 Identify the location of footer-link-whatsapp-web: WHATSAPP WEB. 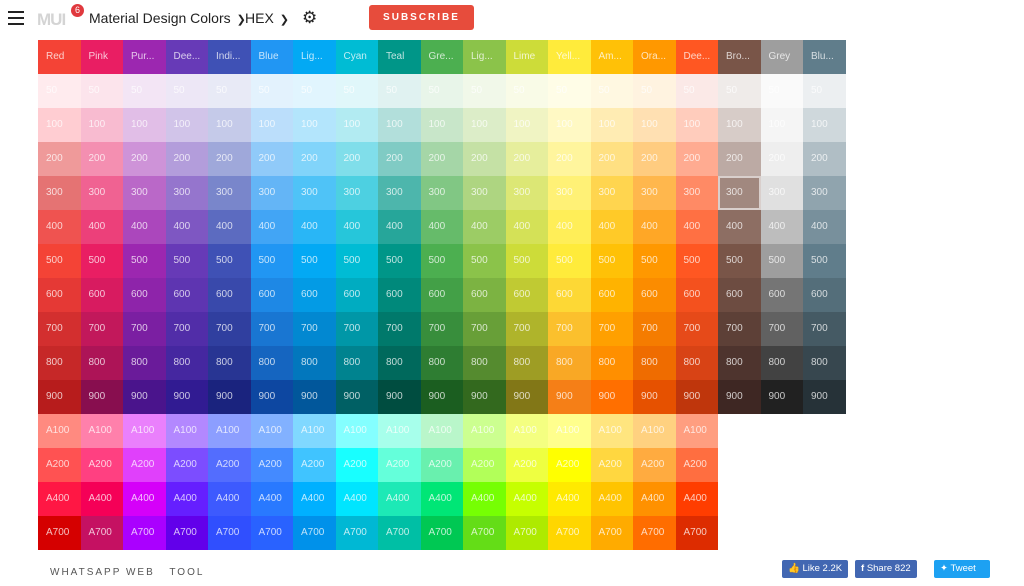
(102, 572).